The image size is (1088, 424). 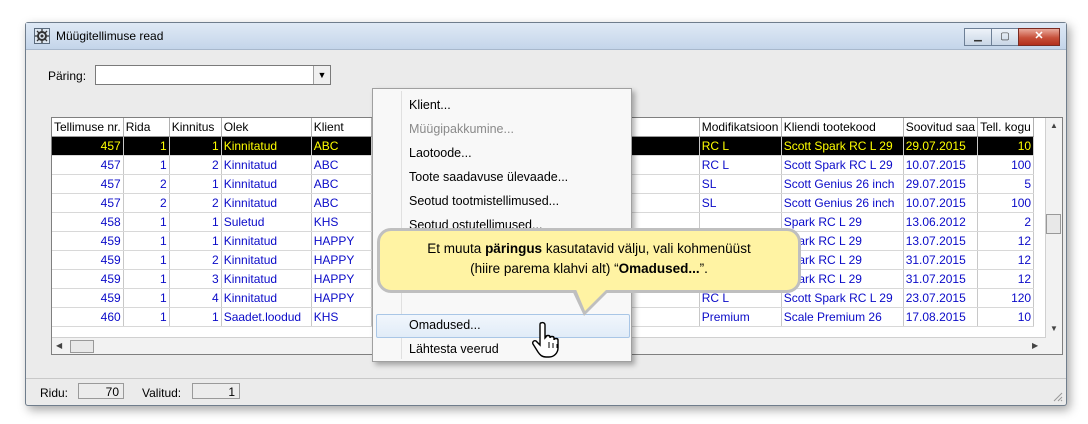 I want to click on table-cell: 458, so click(x=88, y=222).